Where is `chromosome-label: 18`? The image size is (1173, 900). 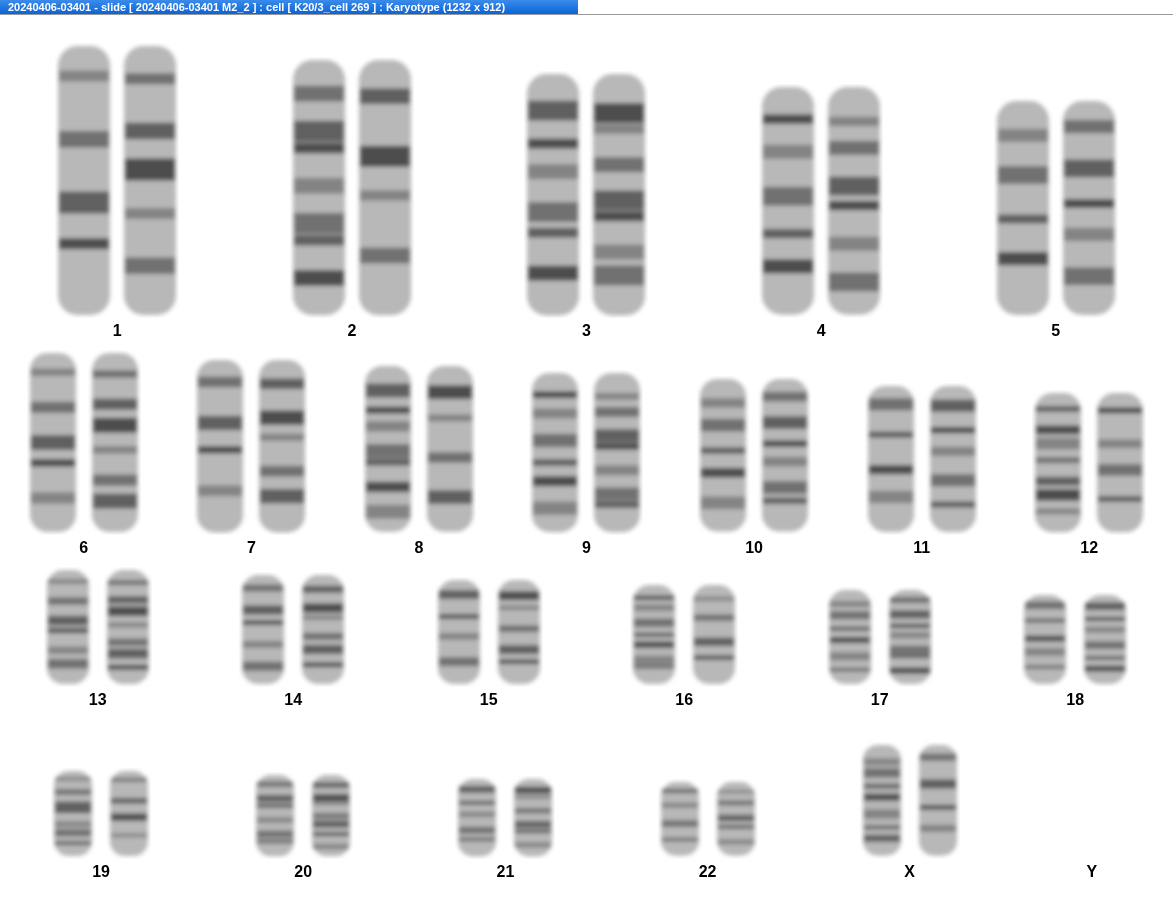 chromosome-label: 18 is located at coordinates (1075, 700).